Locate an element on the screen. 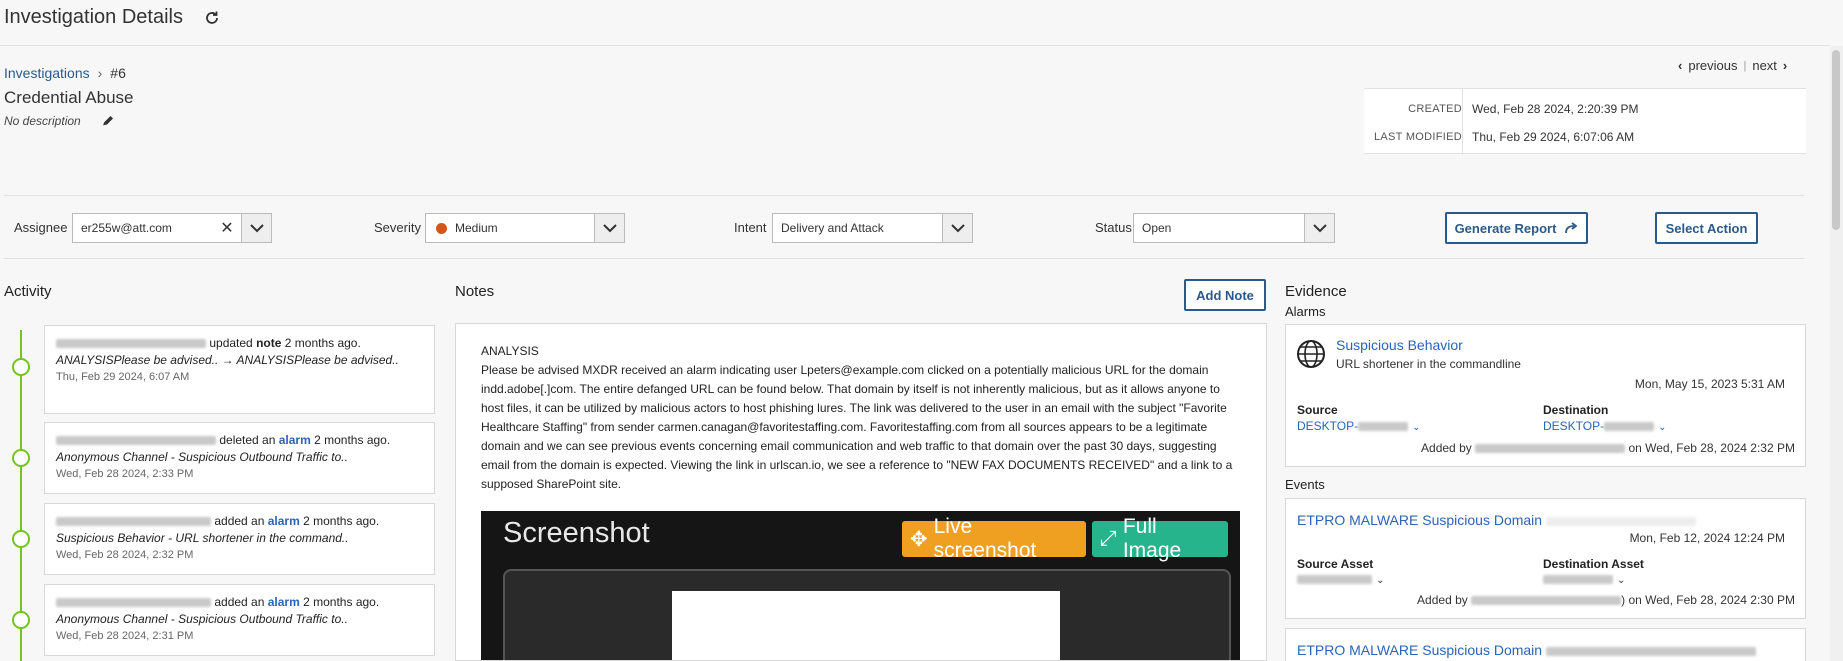 The width and height of the screenshot is (1843, 661). add-note-label: Add Note is located at coordinates (1225, 295).